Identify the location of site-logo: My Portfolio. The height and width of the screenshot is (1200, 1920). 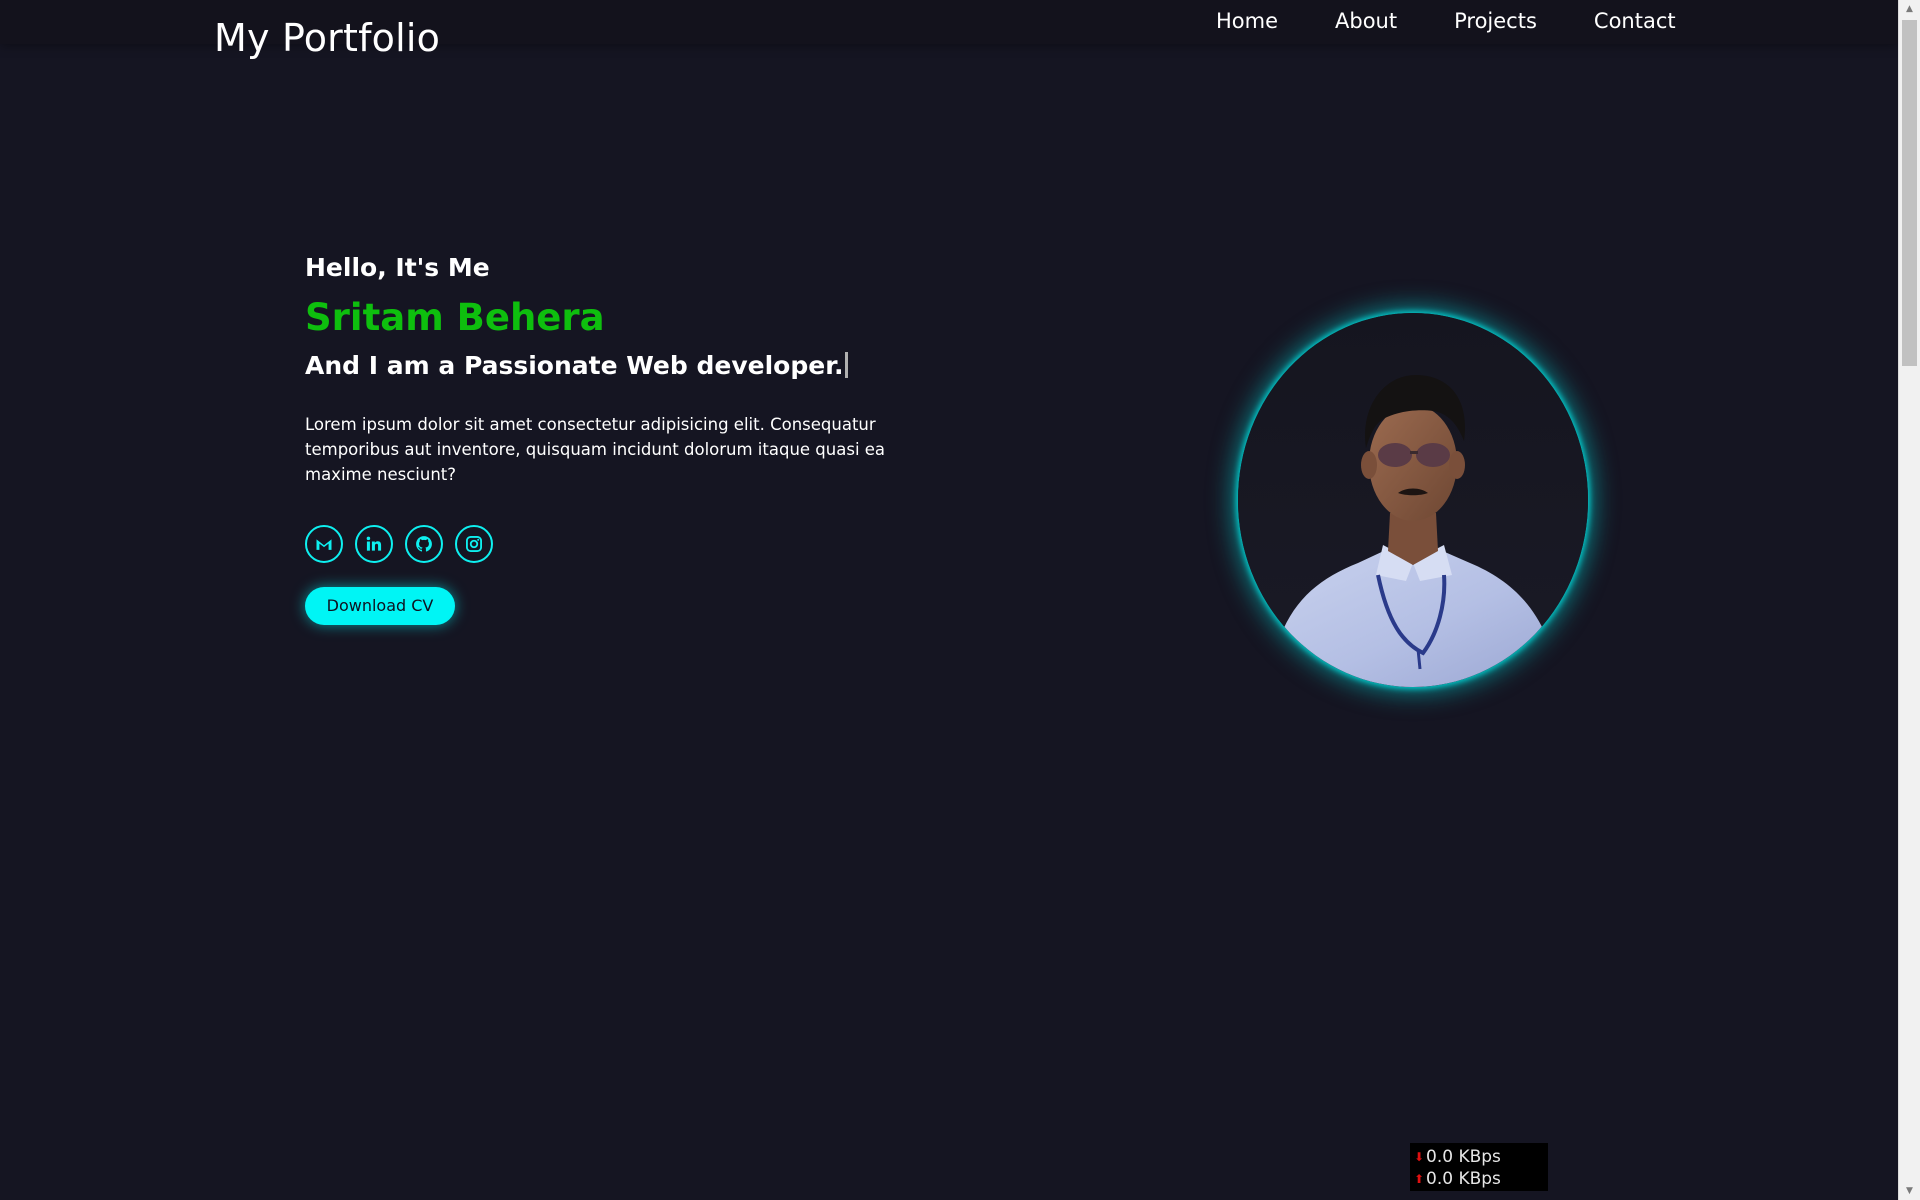
(327, 38).